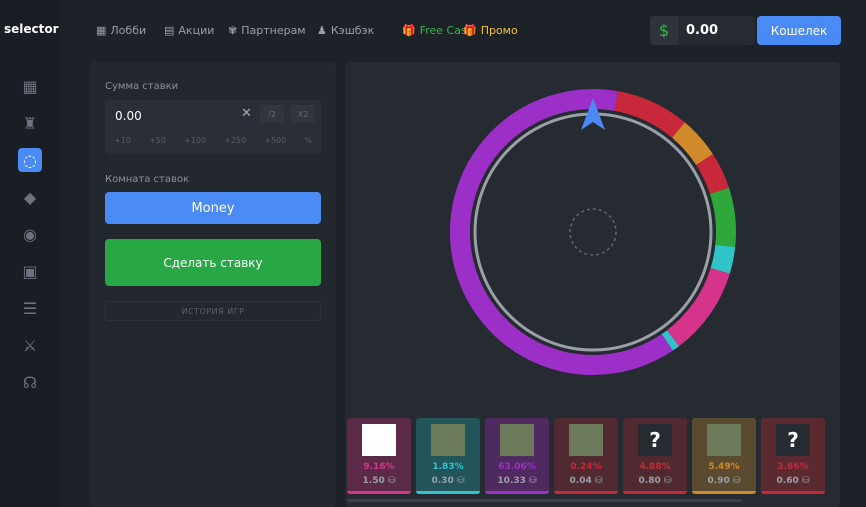 The width and height of the screenshot is (866, 507). Describe the element at coordinates (30, 123) in the screenshot. I see `castle-icon: ♜` at that location.